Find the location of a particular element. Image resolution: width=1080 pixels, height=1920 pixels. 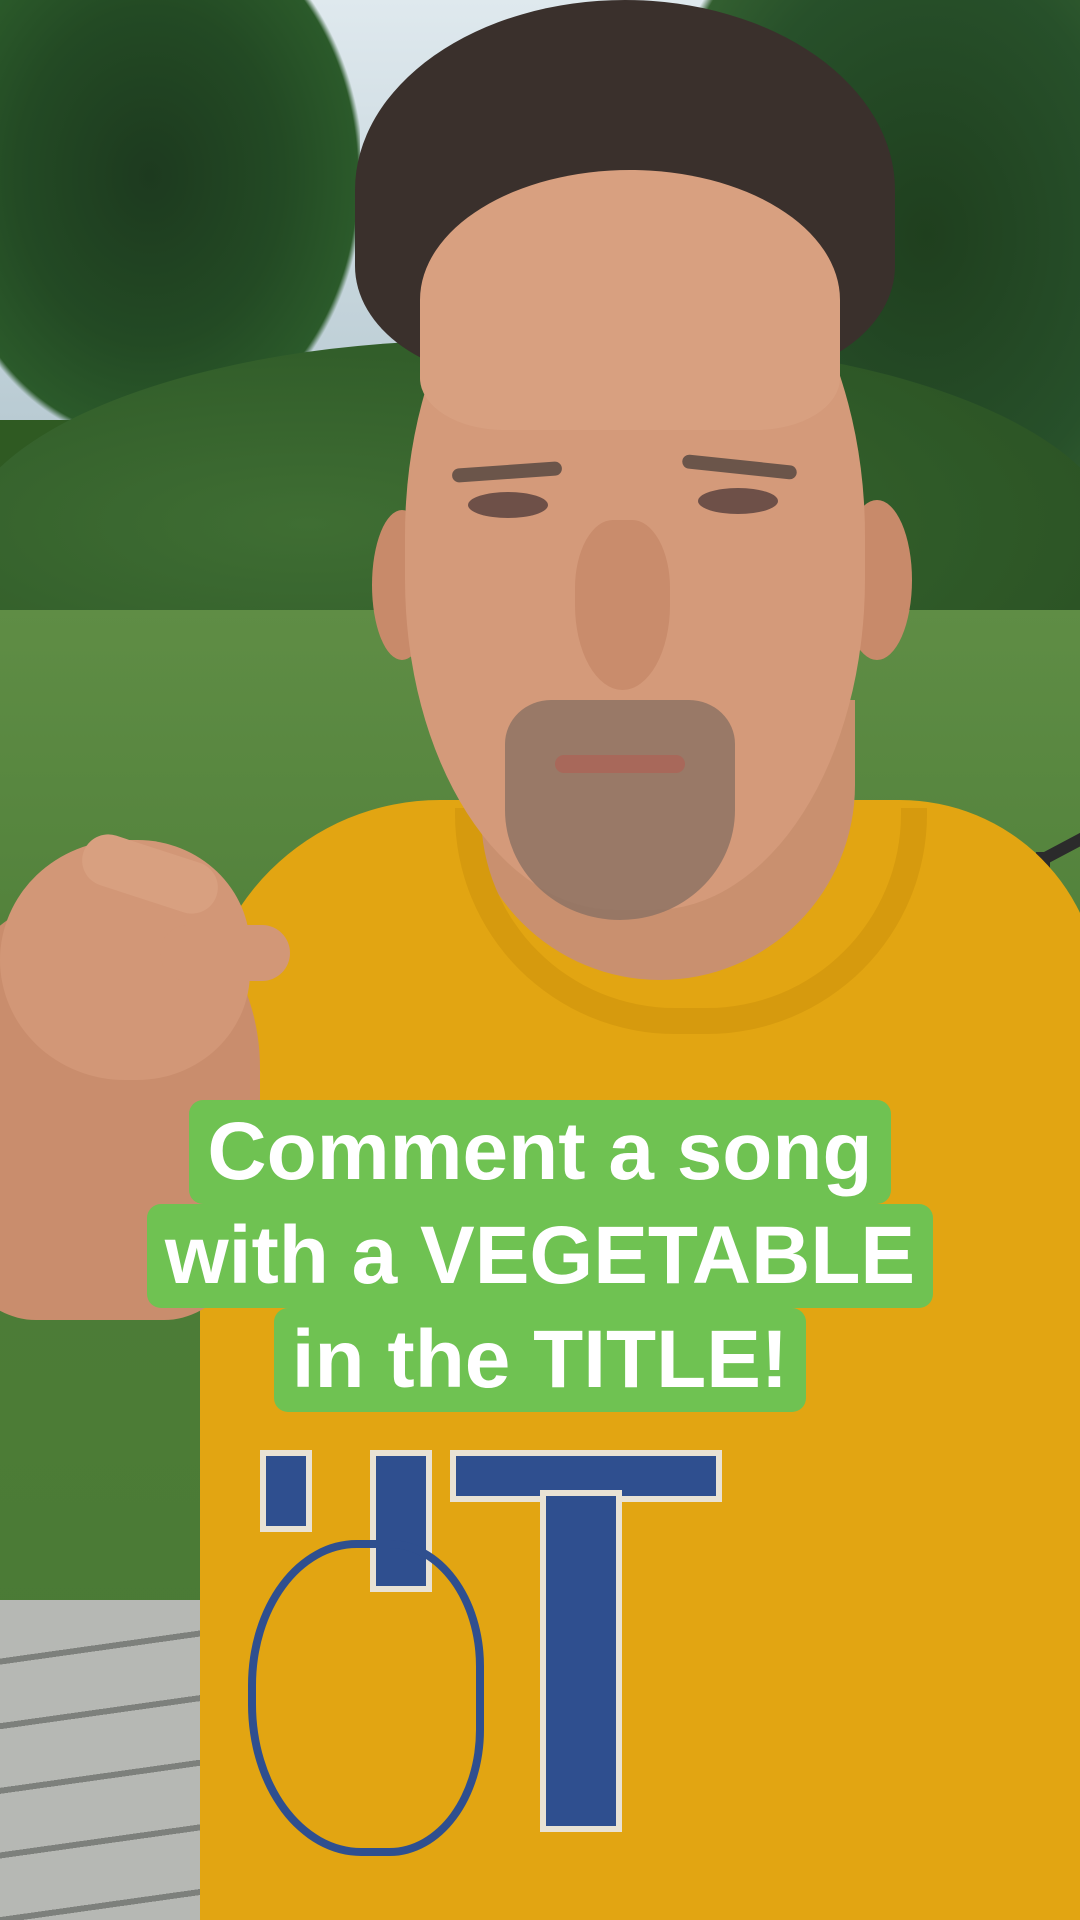

panther-graphic is located at coordinates (366, 1698).